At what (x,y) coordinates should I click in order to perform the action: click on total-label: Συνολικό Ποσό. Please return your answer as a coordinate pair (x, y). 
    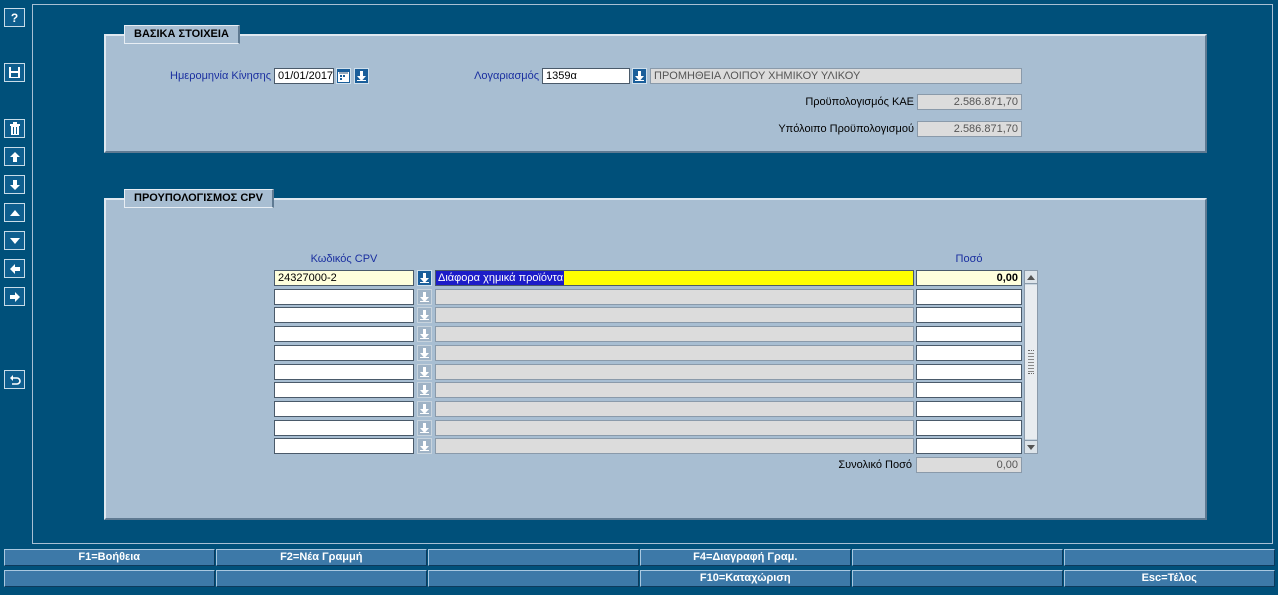
    Looking at the image, I should click on (875, 465).